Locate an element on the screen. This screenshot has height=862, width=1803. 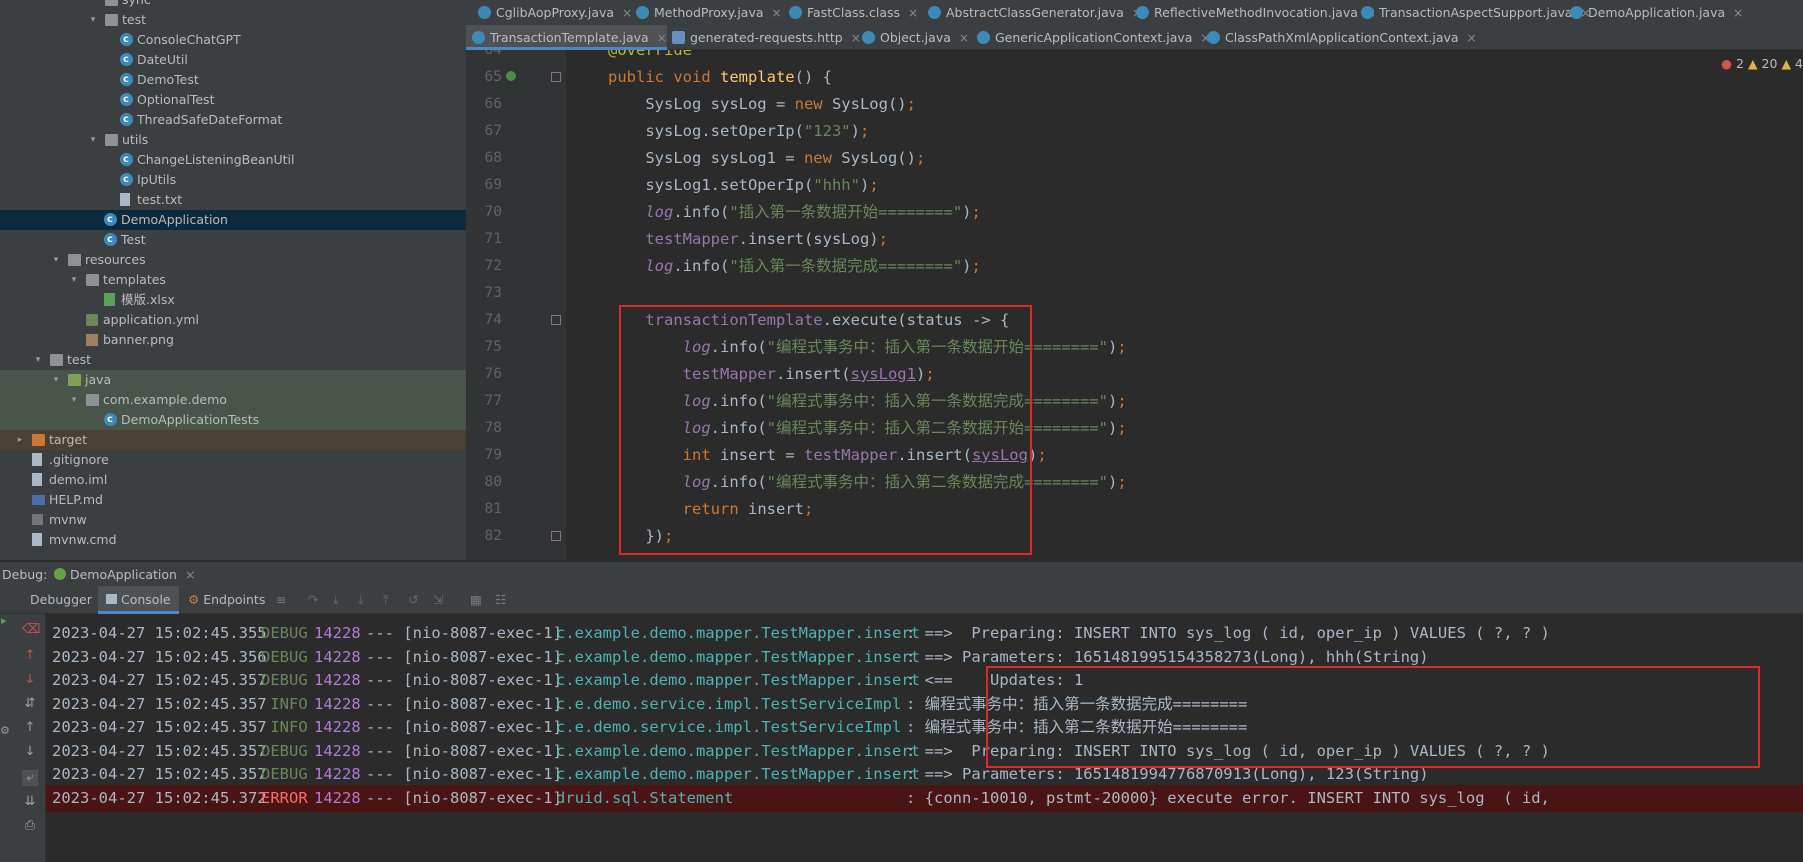
tree-item: ▾ utils is located at coordinates (233, 140).